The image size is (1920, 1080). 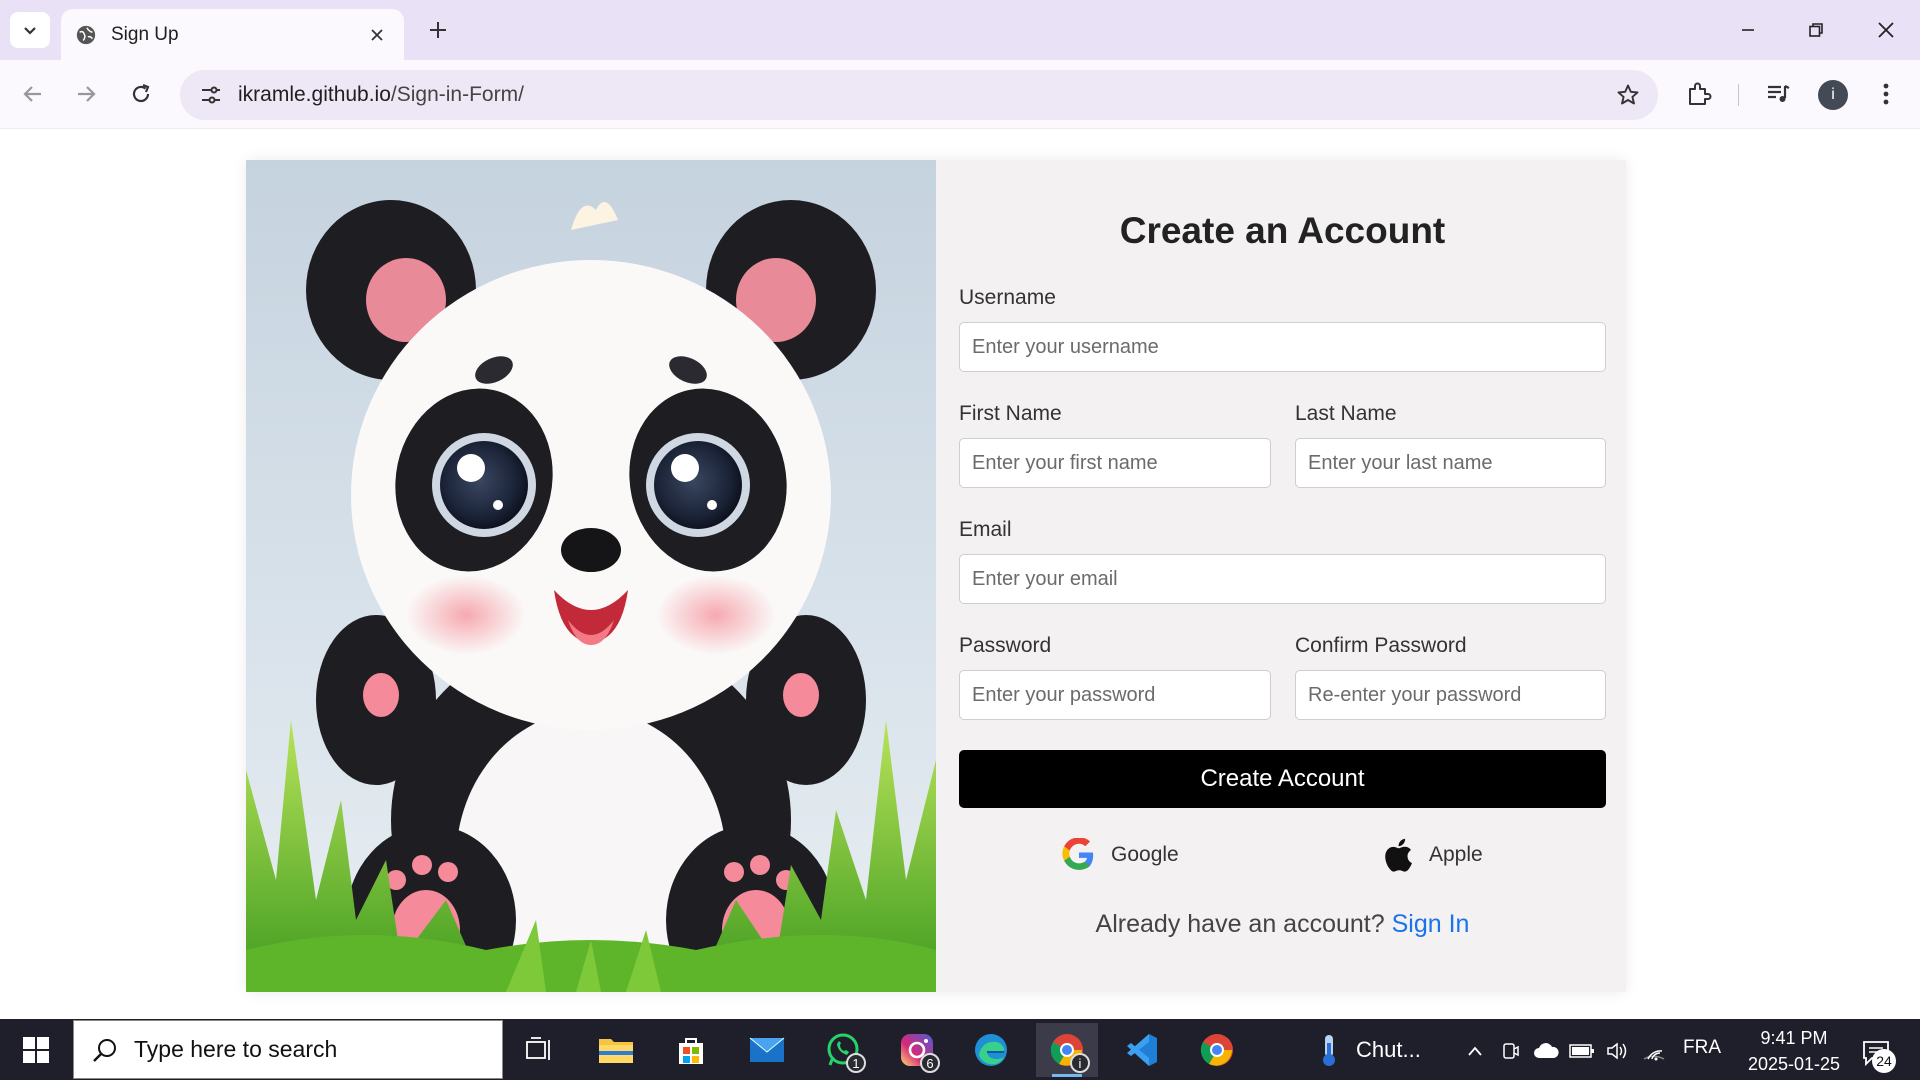 I want to click on chrome-icon, so click(x=1216, y=1050).